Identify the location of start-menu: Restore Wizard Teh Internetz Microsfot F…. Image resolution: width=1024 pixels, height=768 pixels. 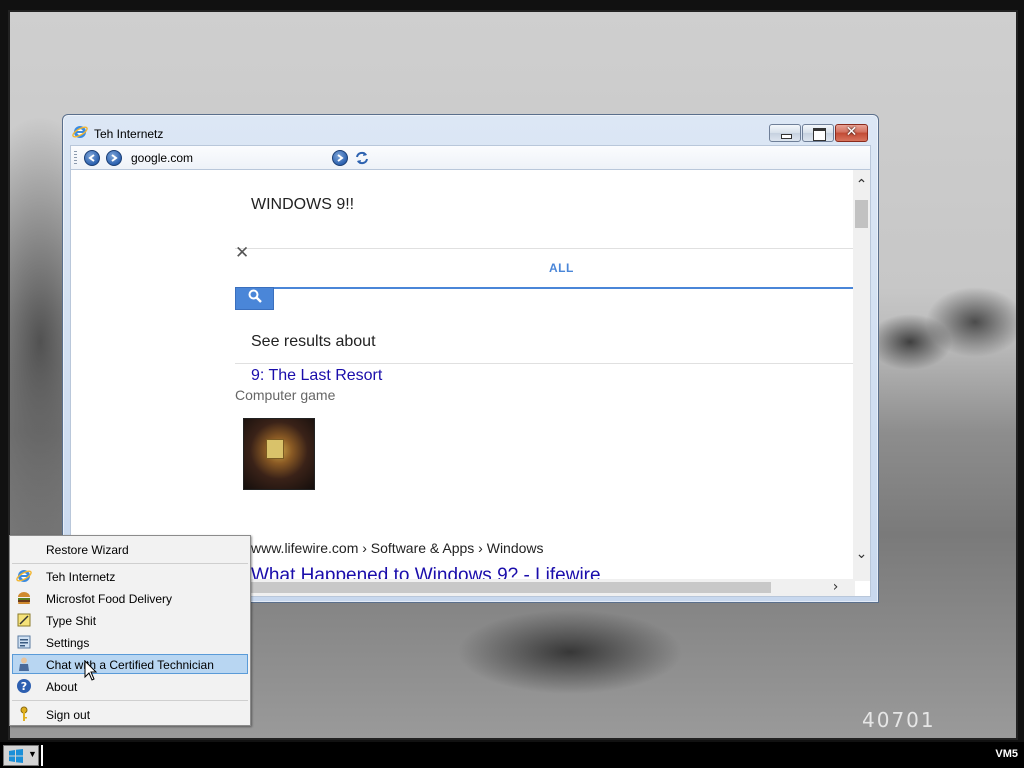
(130, 630).